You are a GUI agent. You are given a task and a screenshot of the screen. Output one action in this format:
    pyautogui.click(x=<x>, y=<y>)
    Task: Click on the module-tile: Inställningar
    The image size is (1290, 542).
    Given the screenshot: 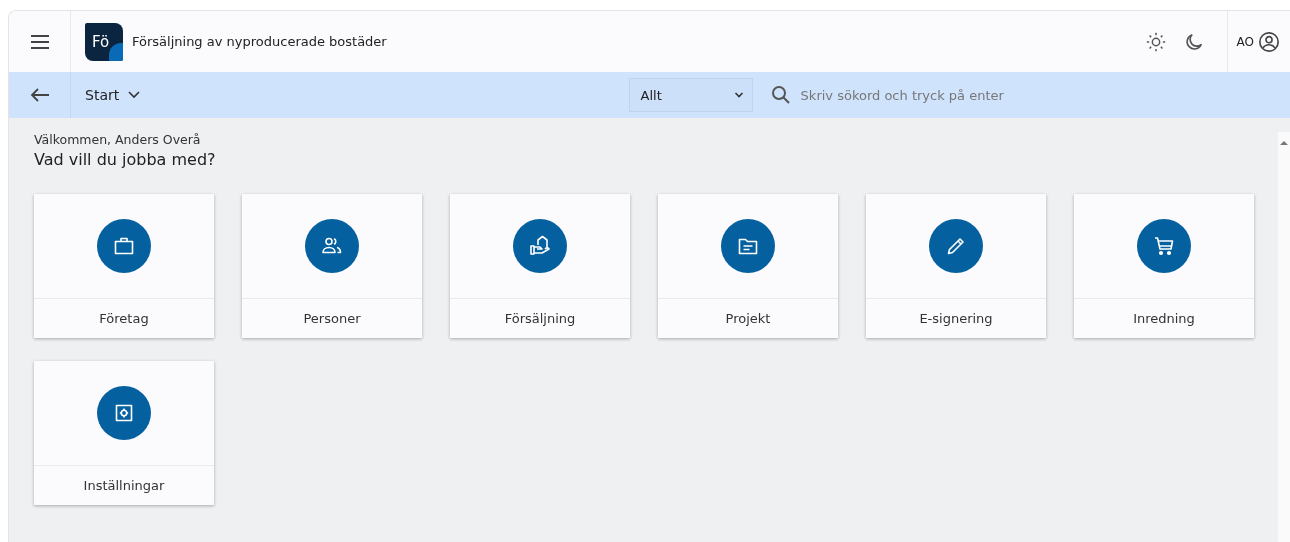 What is the action you would take?
    pyautogui.click(x=124, y=433)
    